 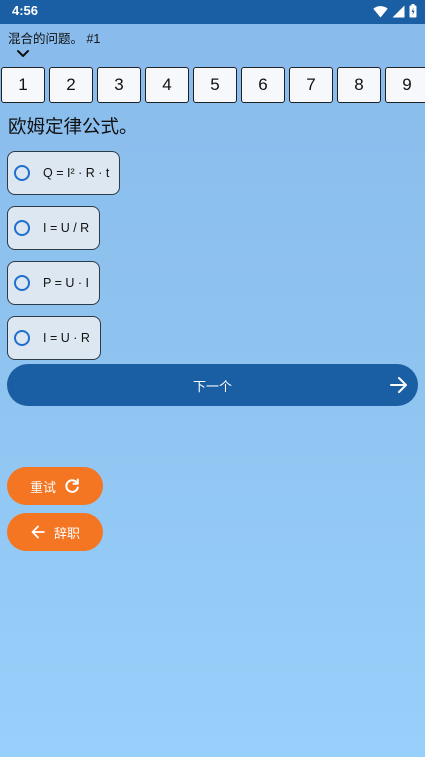 What do you see at coordinates (398, 385) in the screenshot?
I see `arrow-right-icon` at bounding box center [398, 385].